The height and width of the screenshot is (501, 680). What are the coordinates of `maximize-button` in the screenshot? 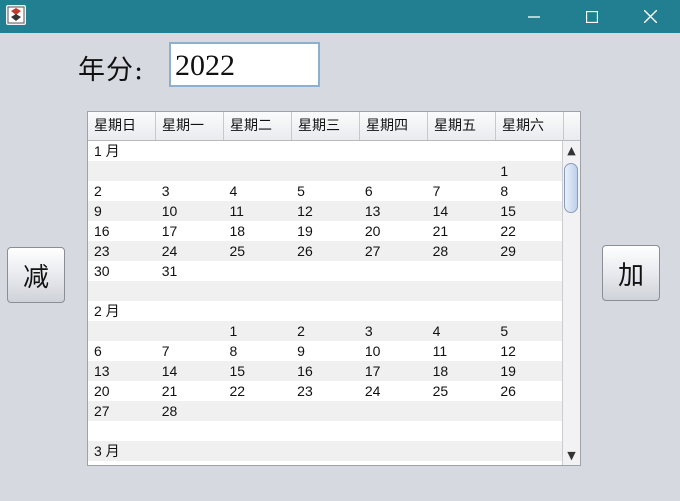 It's located at (592, 16).